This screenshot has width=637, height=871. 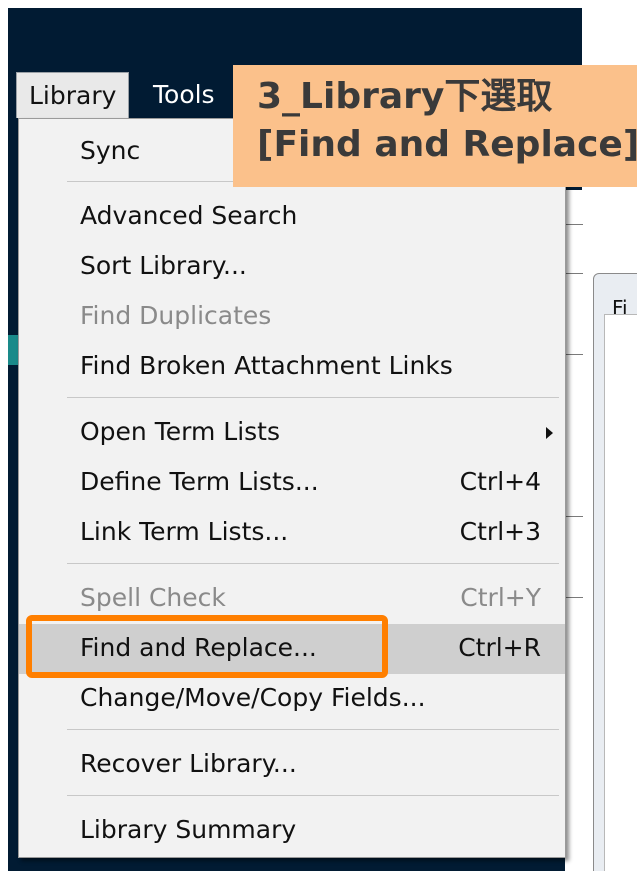 I want to click on menu-item-label: Sync, so click(x=110, y=150).